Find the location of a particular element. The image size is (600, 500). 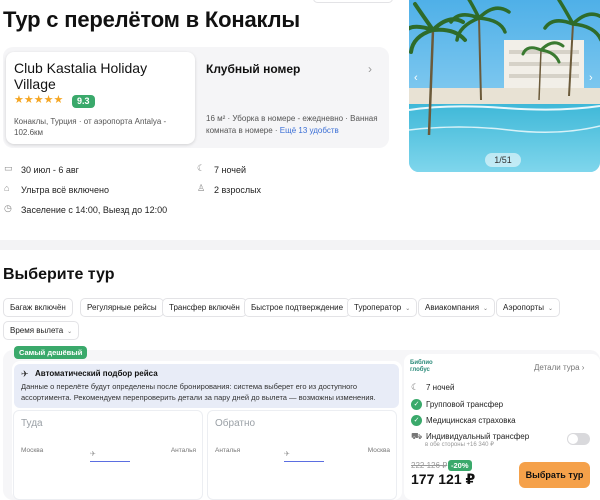

meal-icon: ⌂ is located at coordinates (7, 188).